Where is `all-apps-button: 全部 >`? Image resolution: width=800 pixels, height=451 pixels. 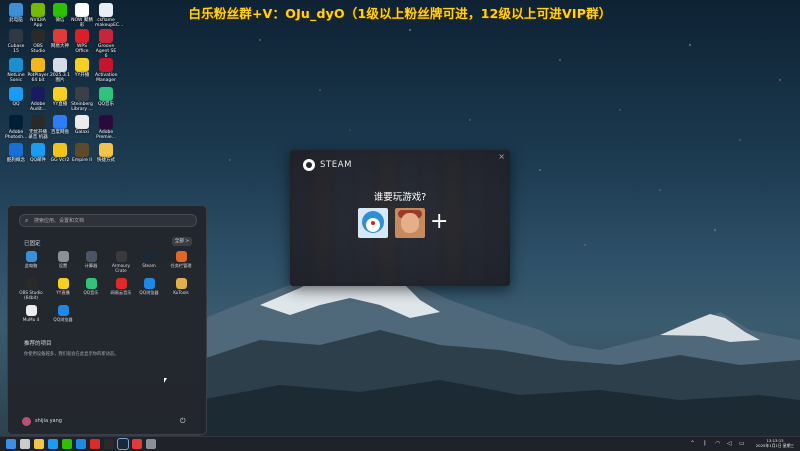
all-apps-button: 全部 > is located at coordinates (182, 241).